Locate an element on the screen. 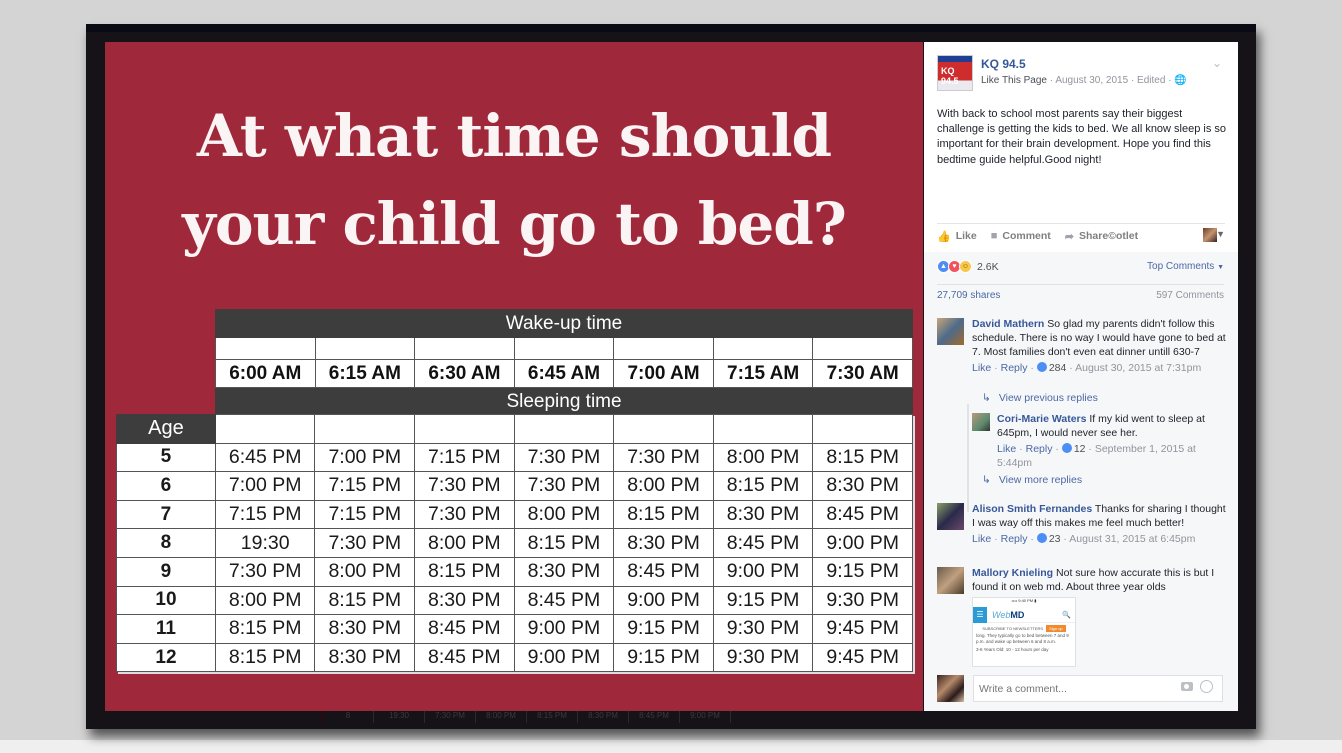 The height and width of the screenshot is (753, 1342). view-more-replies-link: ↳ View more replies is located at coordinates (1032, 480).